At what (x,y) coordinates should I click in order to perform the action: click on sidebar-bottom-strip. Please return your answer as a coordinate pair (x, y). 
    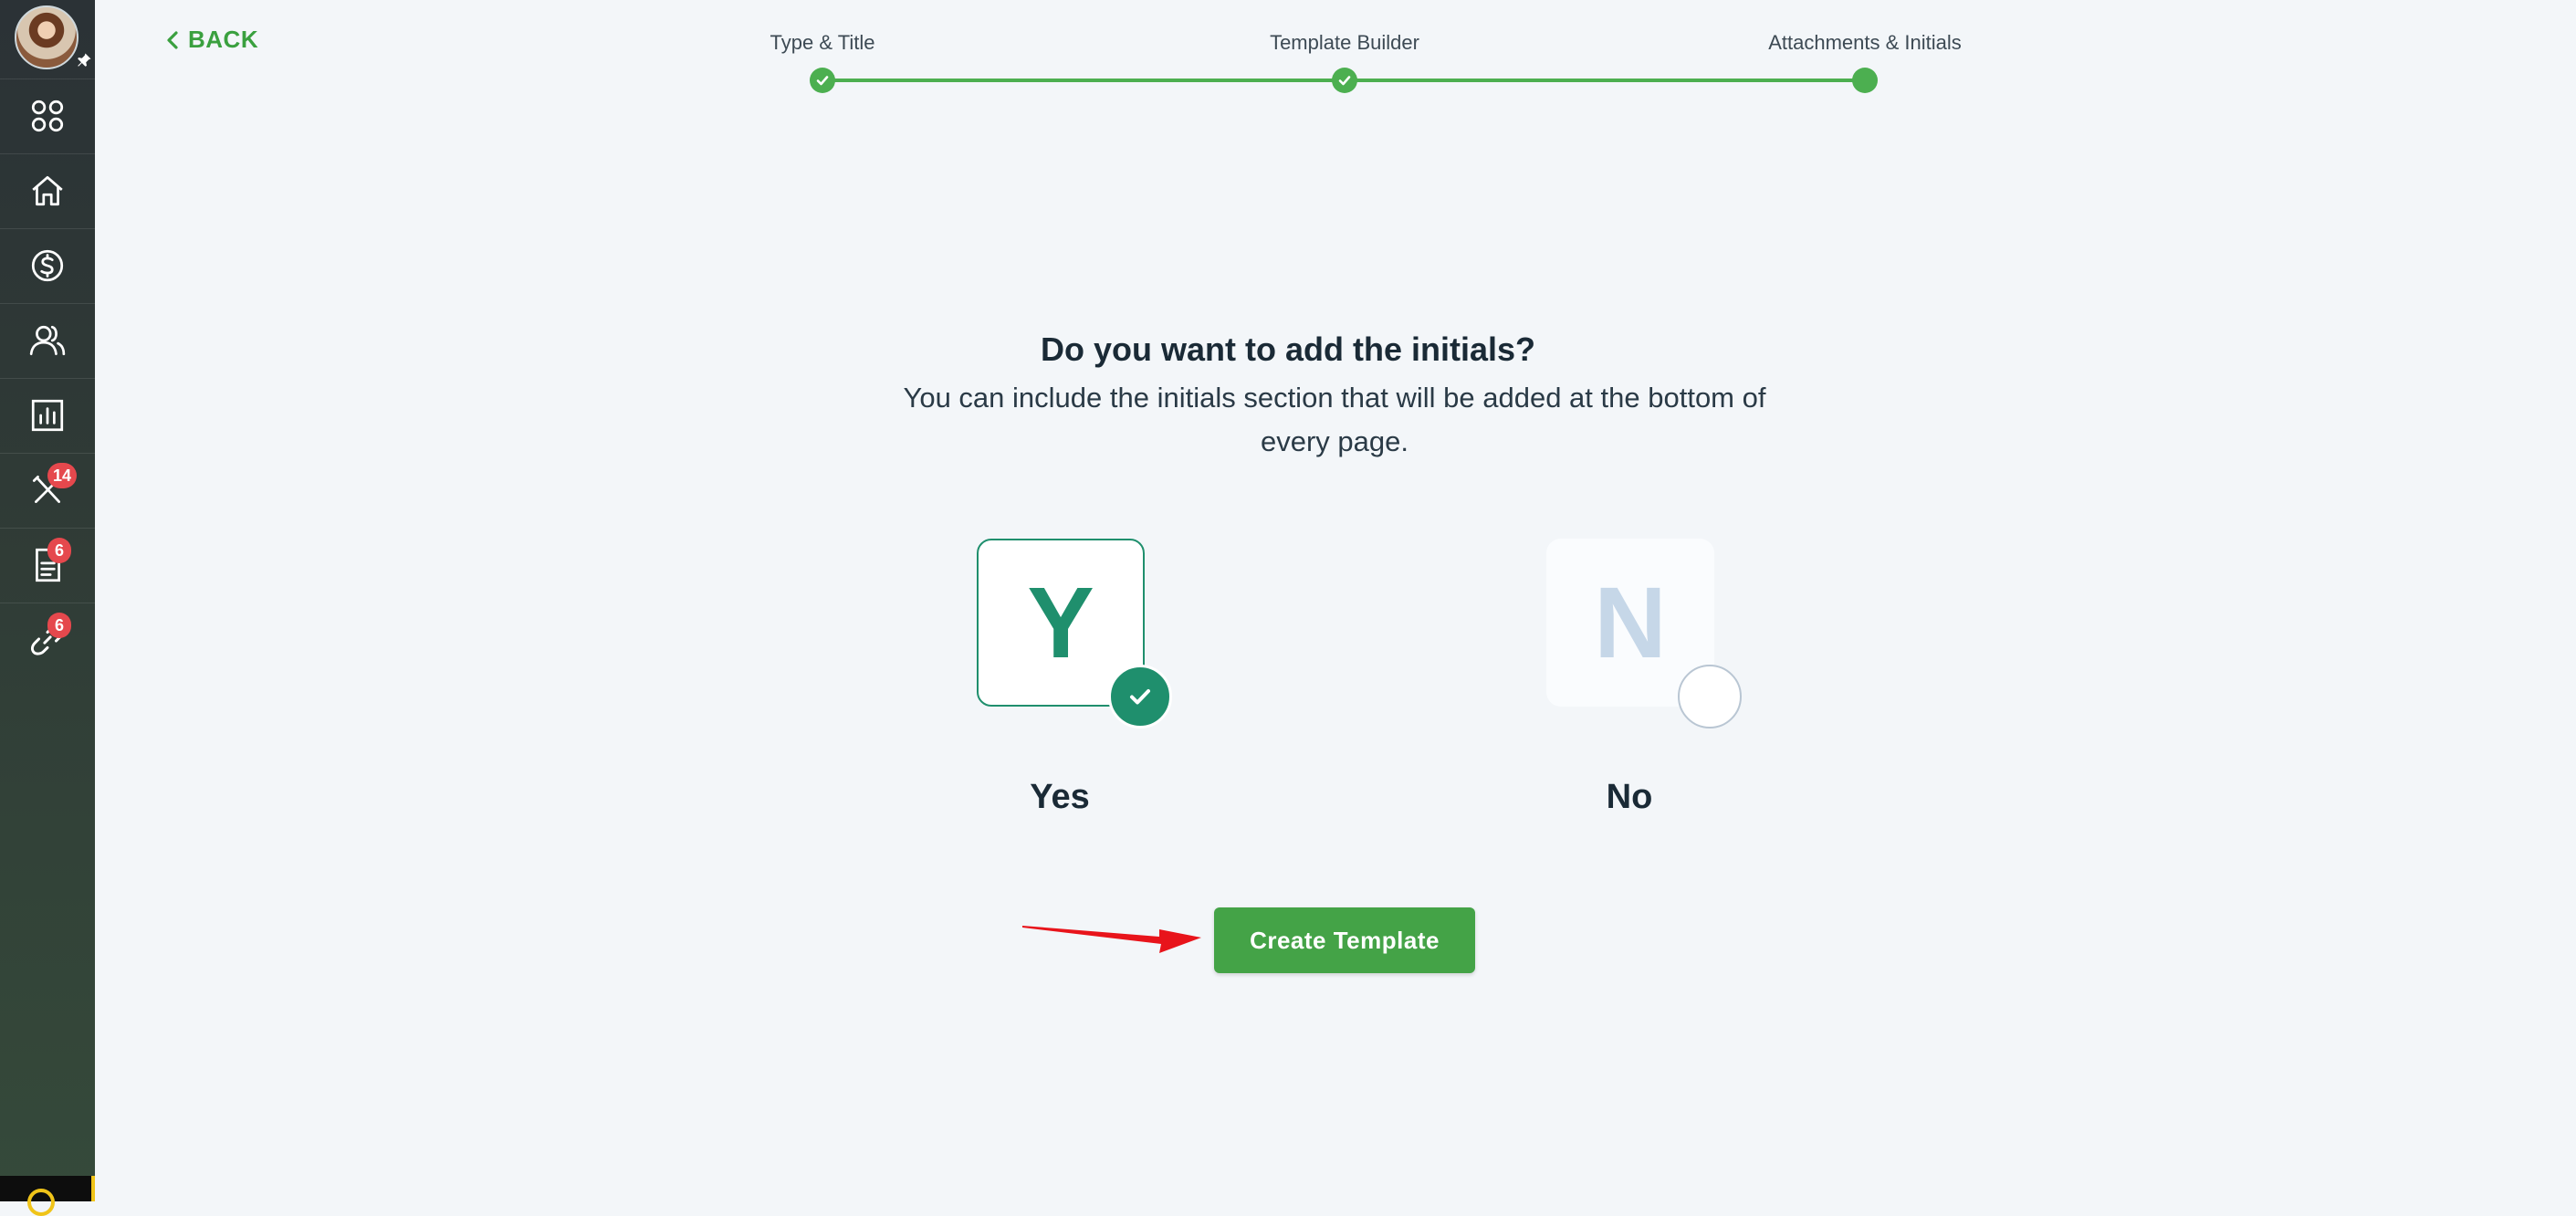
    Looking at the image, I should click on (48, 1196).